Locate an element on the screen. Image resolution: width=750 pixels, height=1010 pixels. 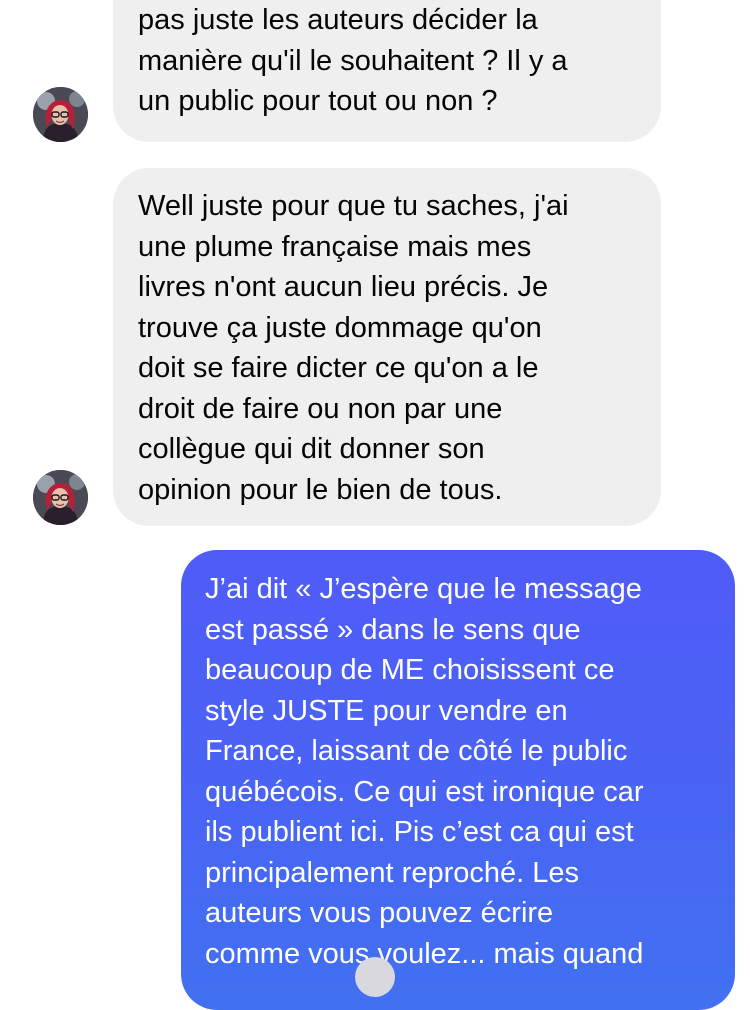
scroll-to-bottom-button is located at coordinates (375, 977).